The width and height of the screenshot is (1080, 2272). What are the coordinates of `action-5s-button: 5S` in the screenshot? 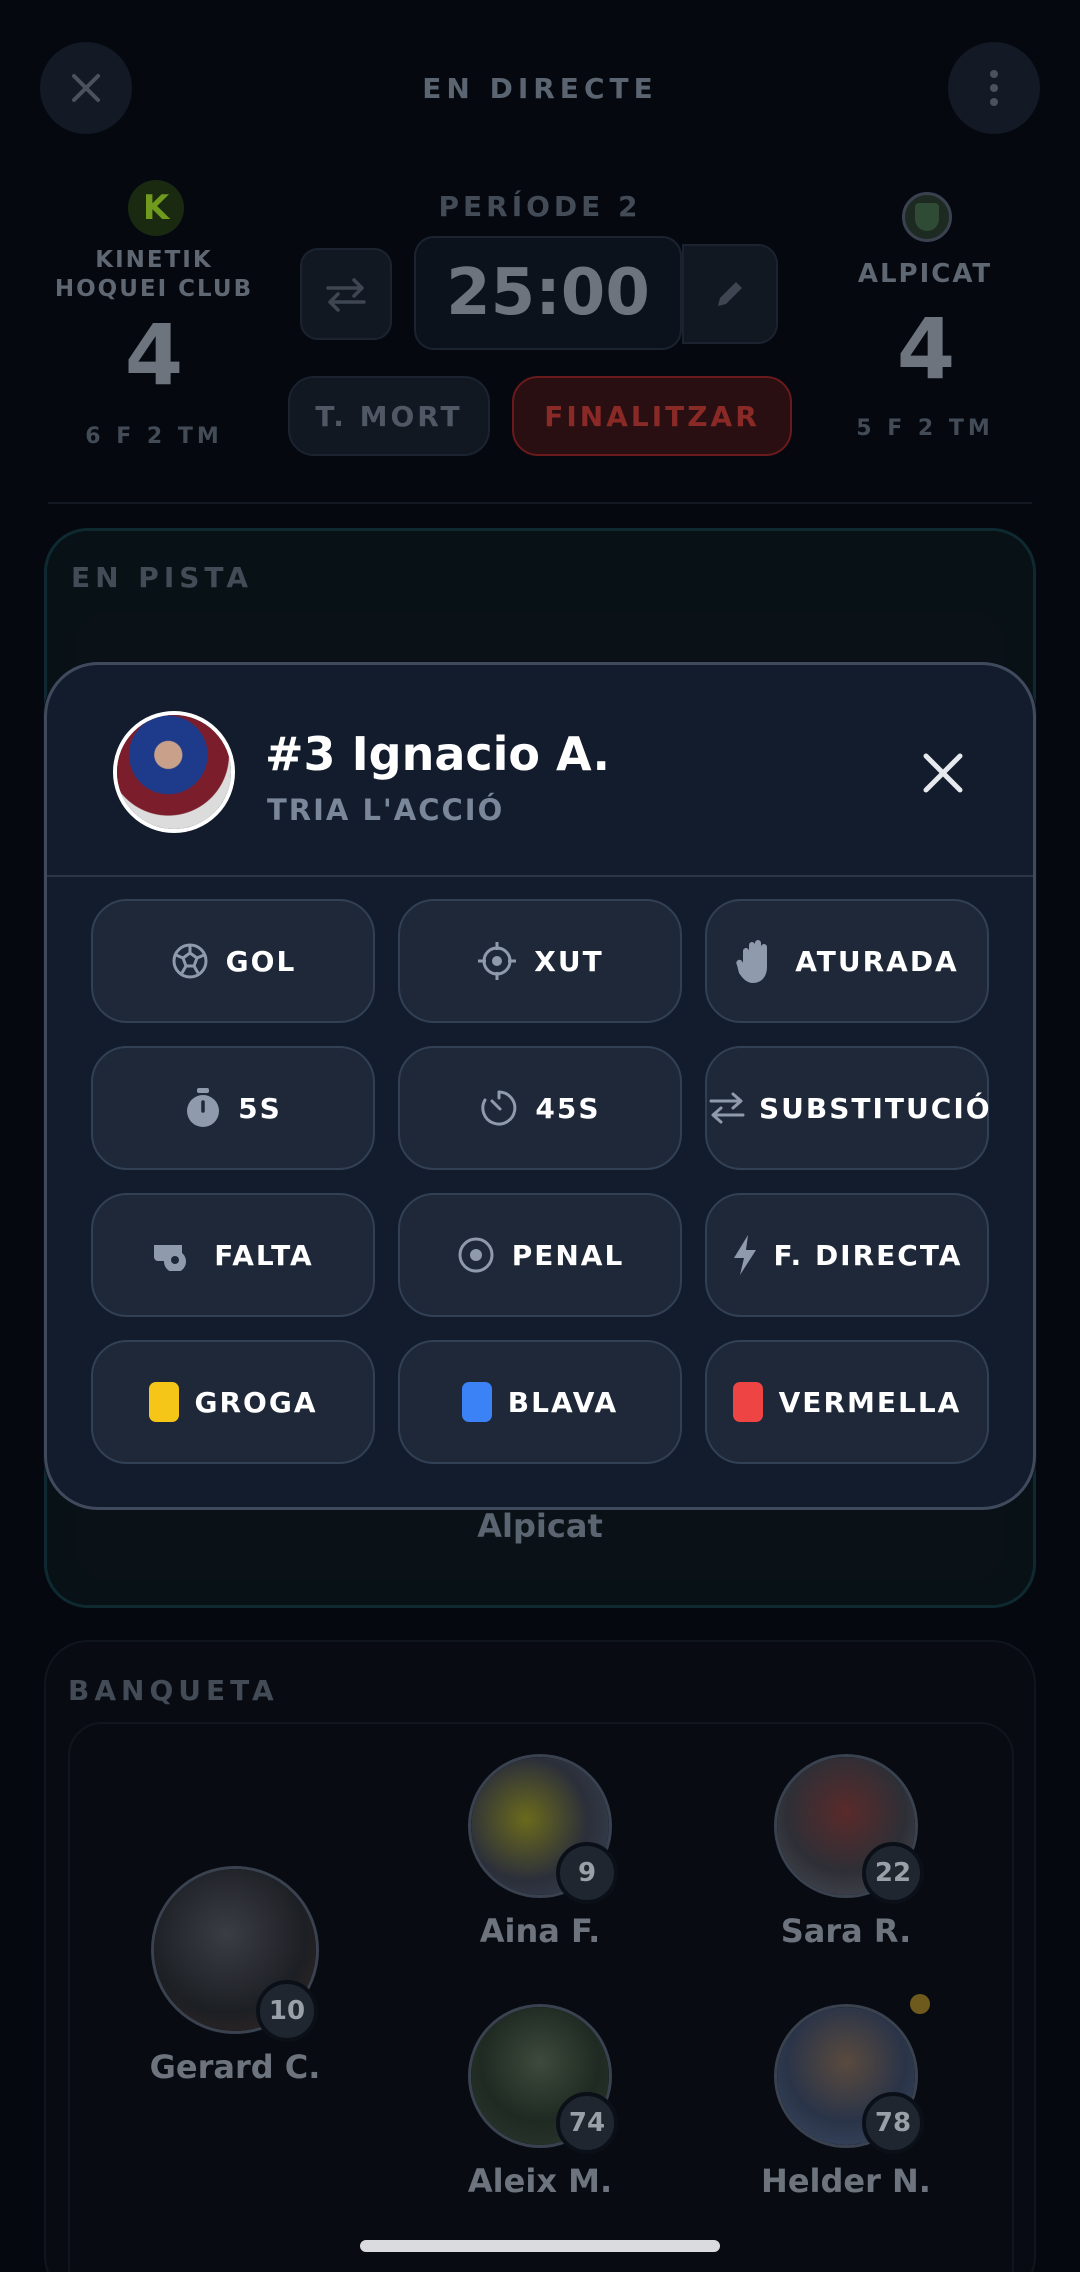 It's located at (233, 1108).